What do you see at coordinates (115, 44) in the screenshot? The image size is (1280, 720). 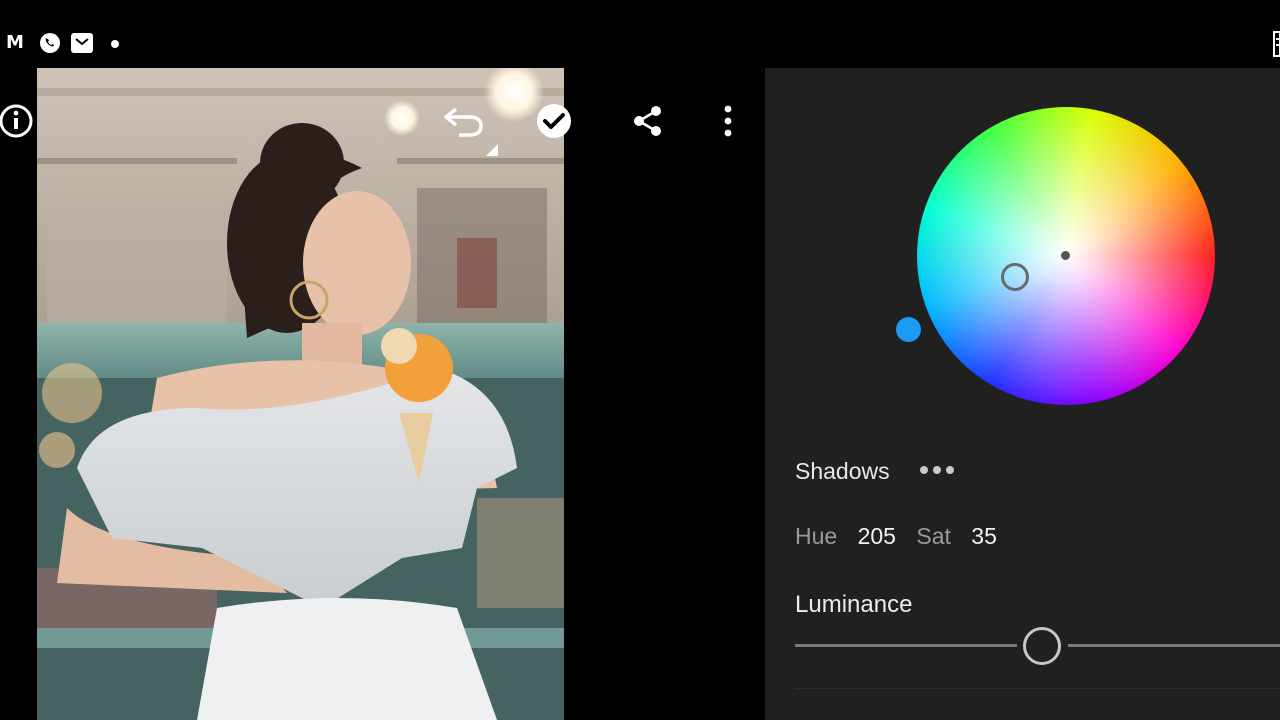 I see `notification-dot-icon` at bounding box center [115, 44].